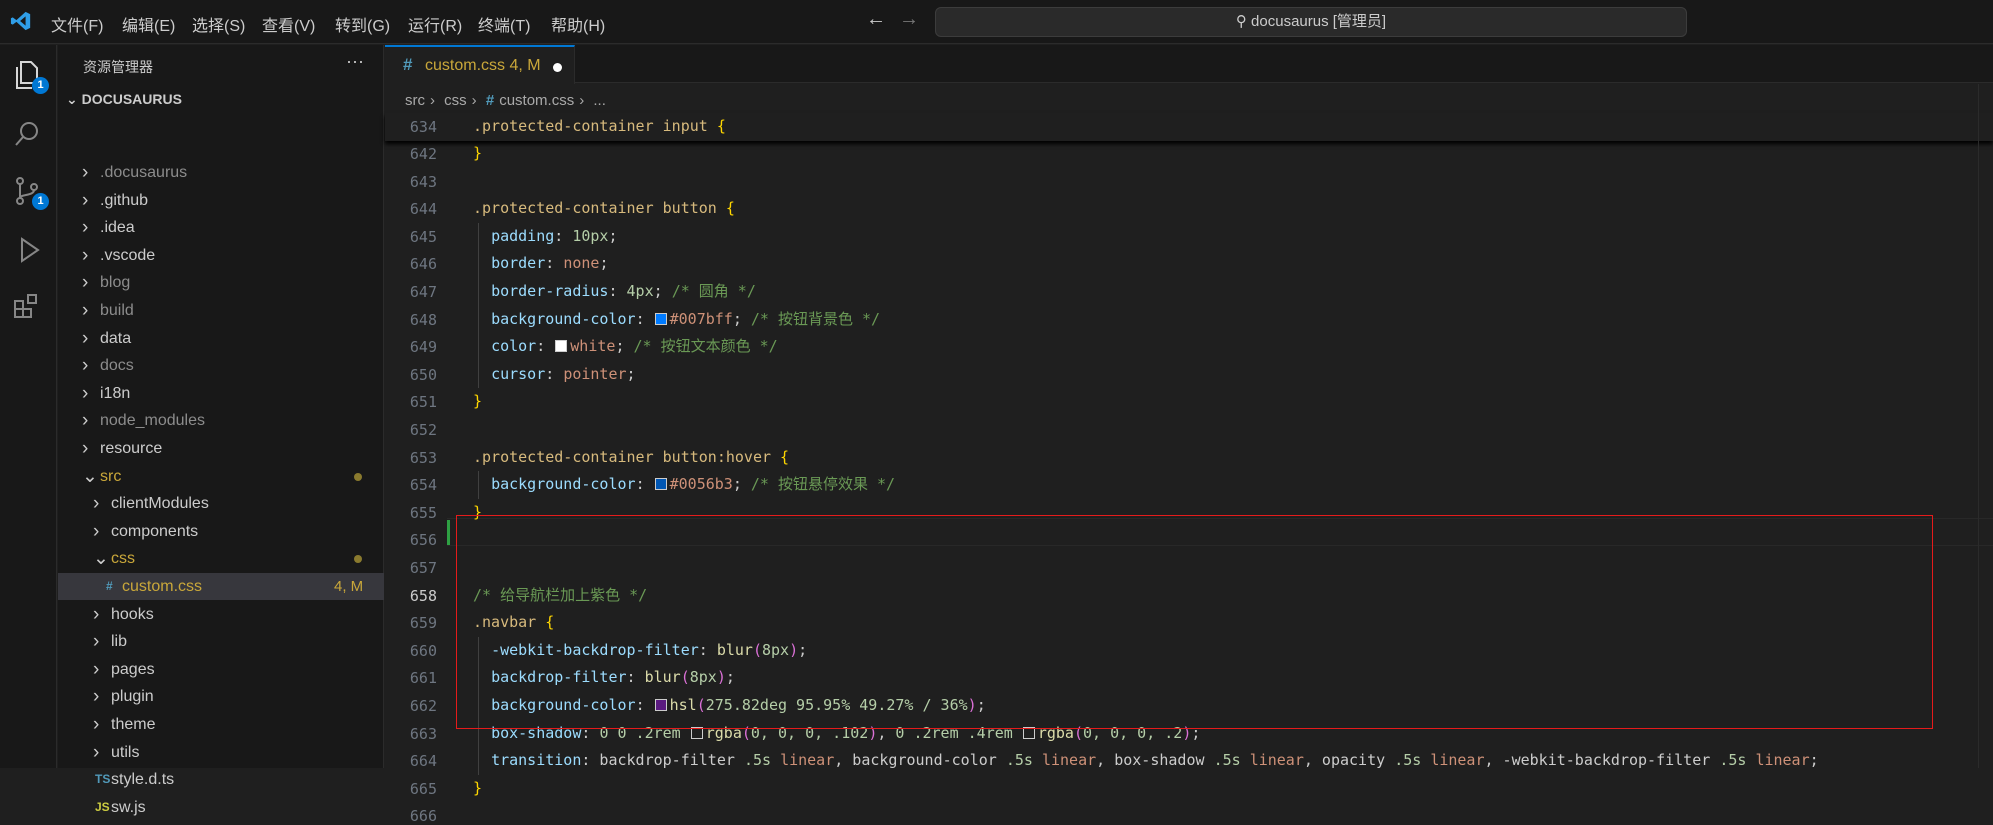 The width and height of the screenshot is (1993, 825). Describe the element at coordinates (578, 24) in the screenshot. I see `menu-item: 帮助(H)` at that location.